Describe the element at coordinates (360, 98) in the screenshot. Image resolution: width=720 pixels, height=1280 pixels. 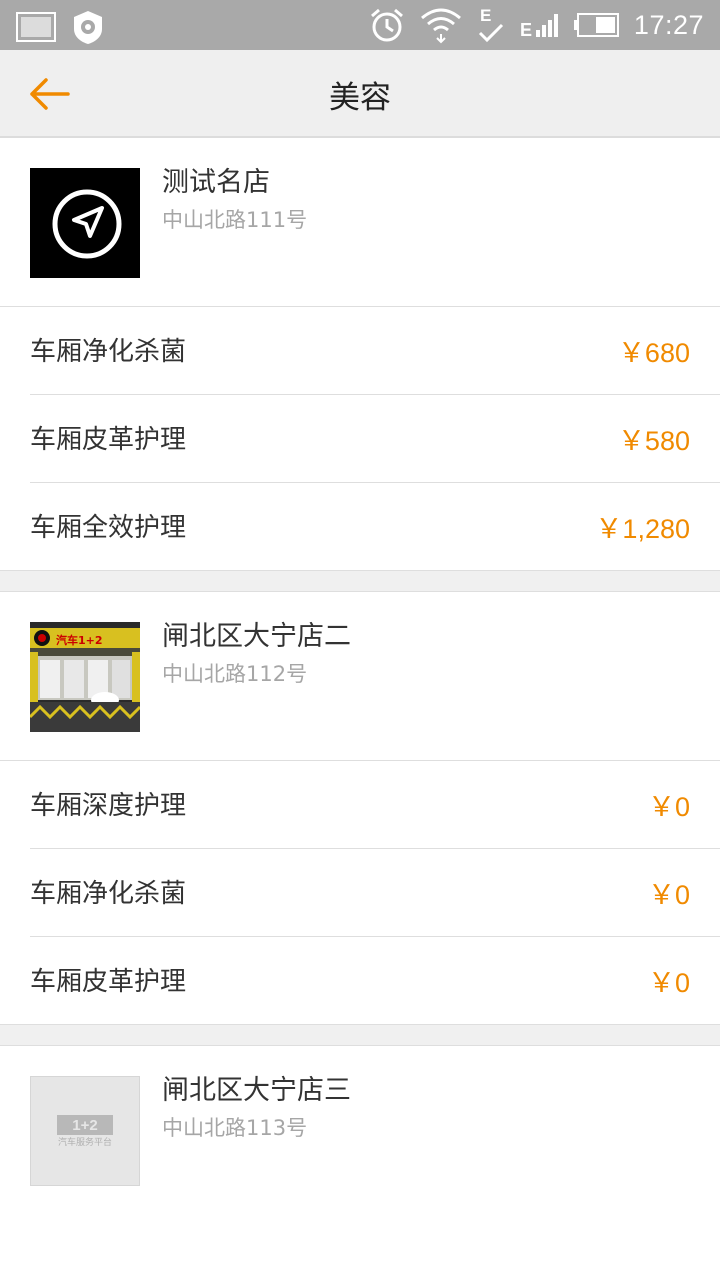
I see `page-title: 美容` at that location.